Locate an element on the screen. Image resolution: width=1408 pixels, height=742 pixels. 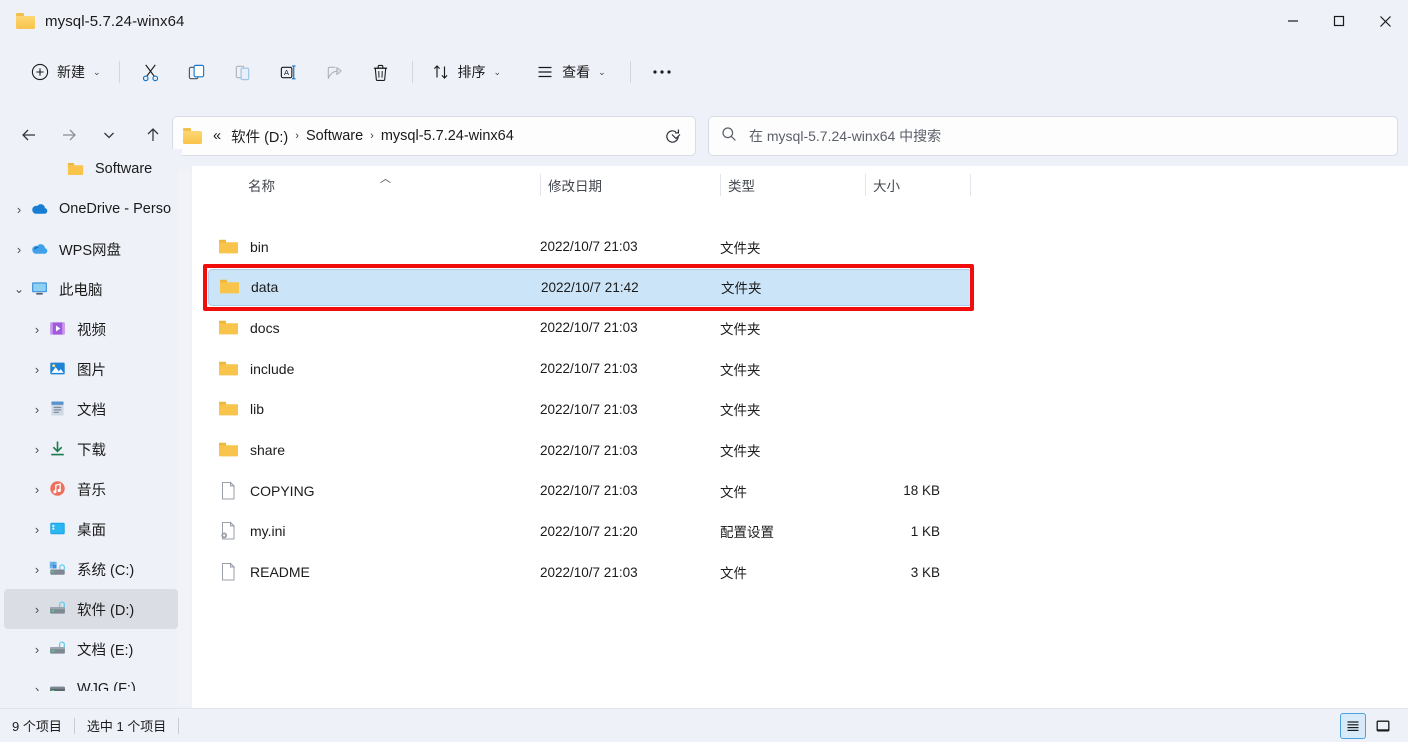
column-header-date: 修改日期 is located at coordinates (631, 185).